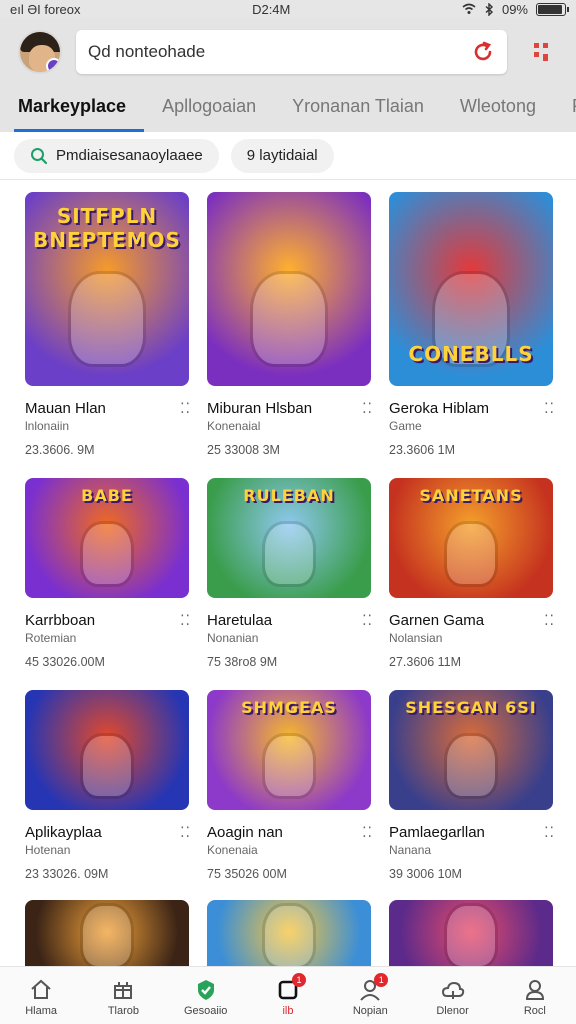  I want to click on app-meta: 23.3606 1M, so click(422, 450).